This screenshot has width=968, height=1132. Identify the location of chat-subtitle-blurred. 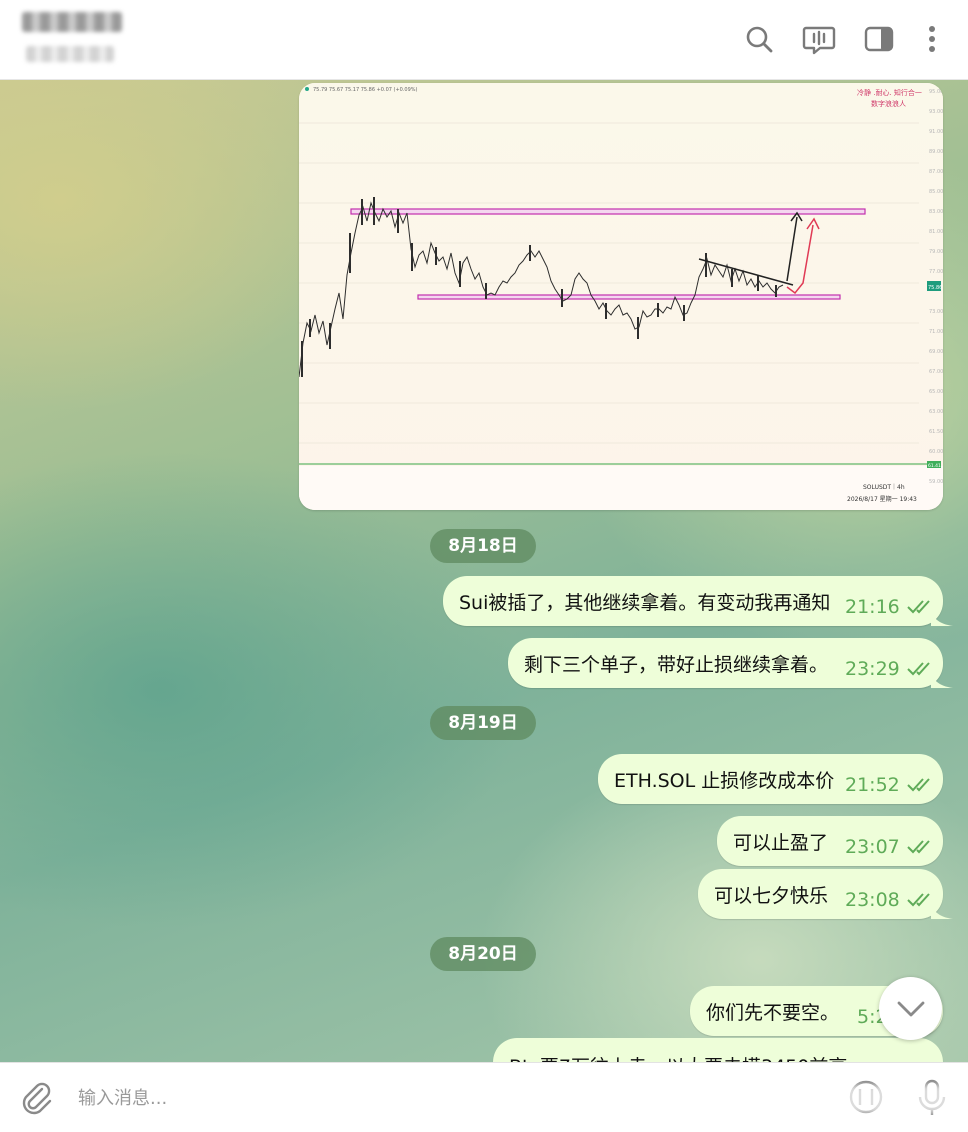
(70, 54).